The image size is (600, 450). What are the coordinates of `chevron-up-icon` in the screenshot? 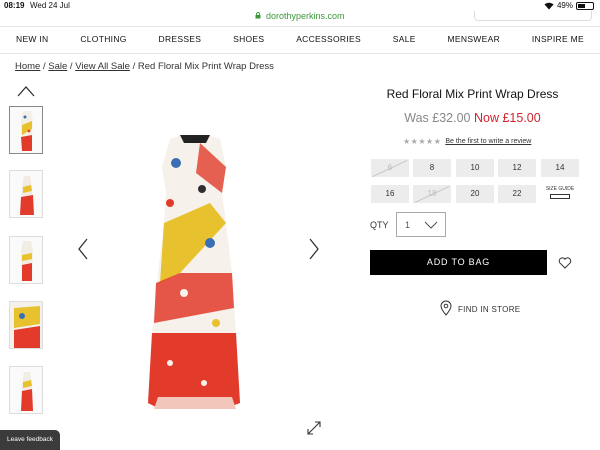 It's located at (26, 91).